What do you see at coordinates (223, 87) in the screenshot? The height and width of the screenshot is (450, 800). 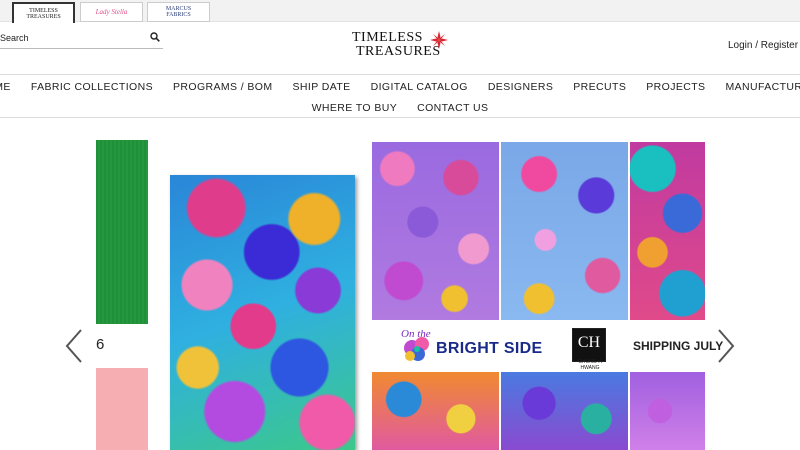 I see `nav-programs-bom: PROGRAMS / BOM` at bounding box center [223, 87].